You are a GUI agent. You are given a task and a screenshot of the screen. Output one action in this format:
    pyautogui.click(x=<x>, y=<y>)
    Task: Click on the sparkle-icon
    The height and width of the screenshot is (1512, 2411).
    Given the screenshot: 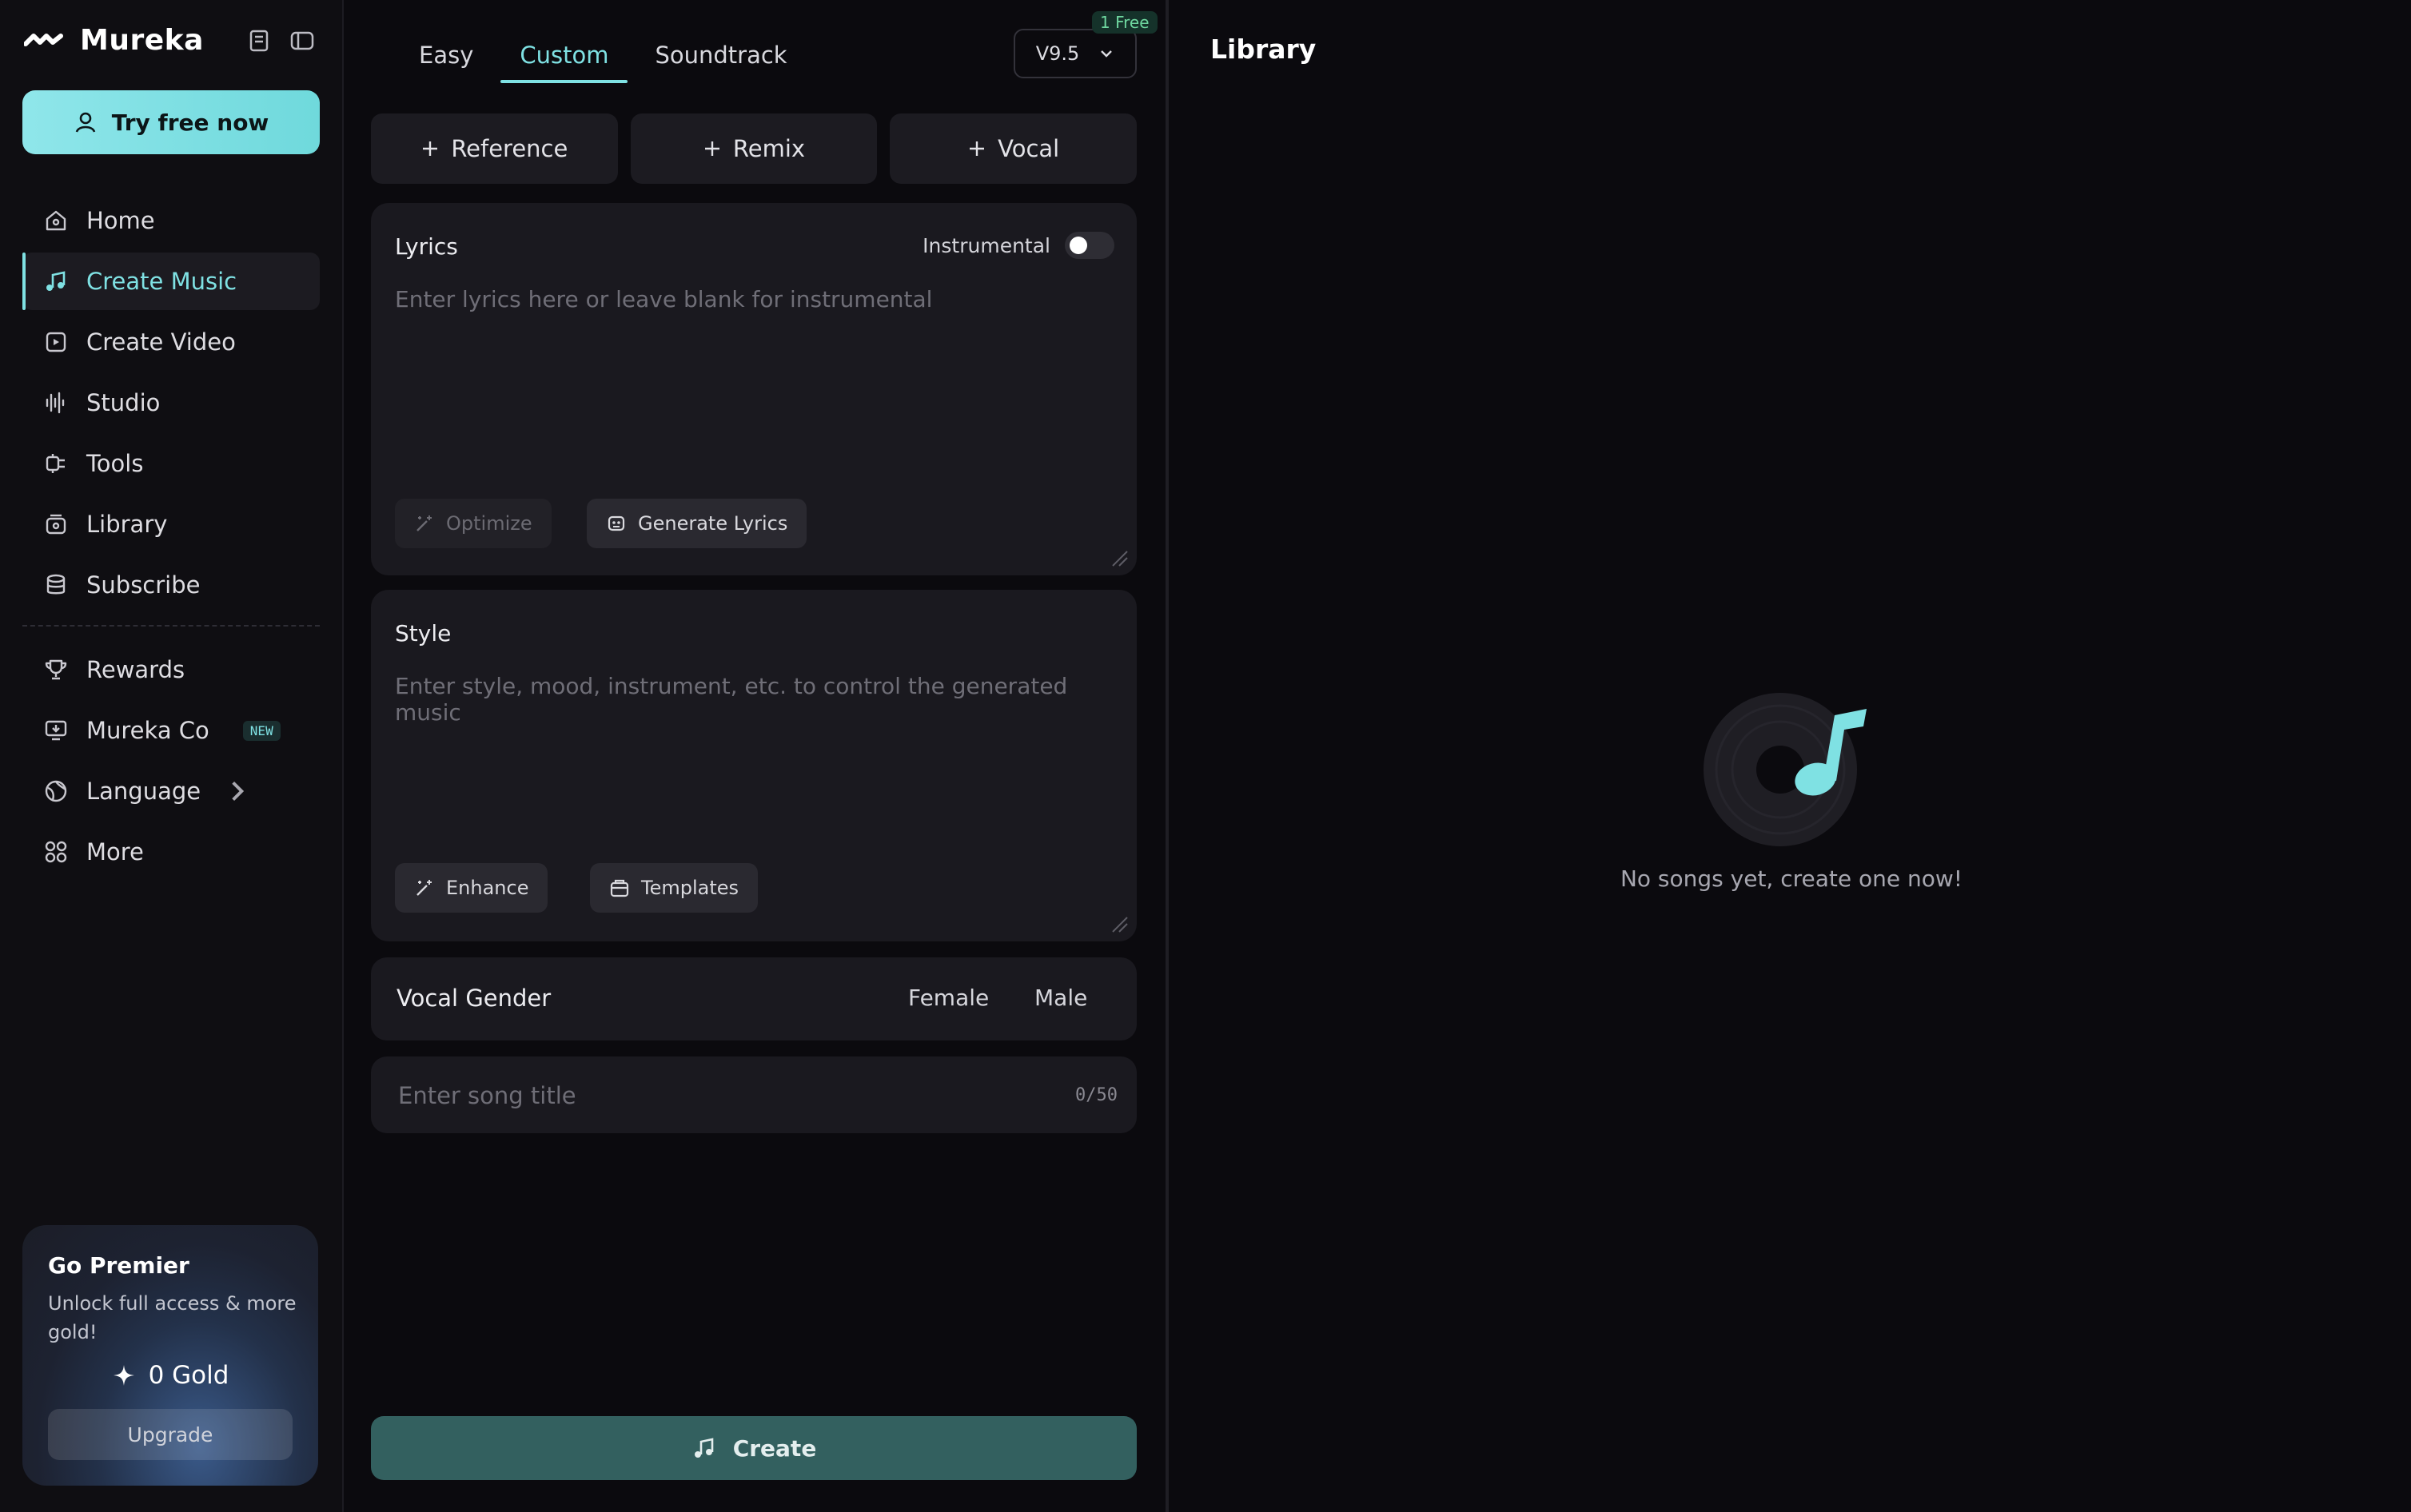 What is the action you would take?
    pyautogui.click(x=124, y=1375)
    